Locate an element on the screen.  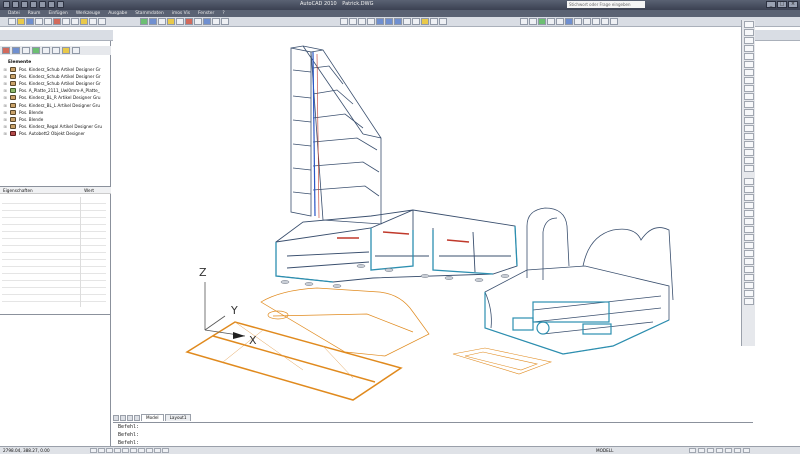
preview-icon is located at coordinates (48, 21).